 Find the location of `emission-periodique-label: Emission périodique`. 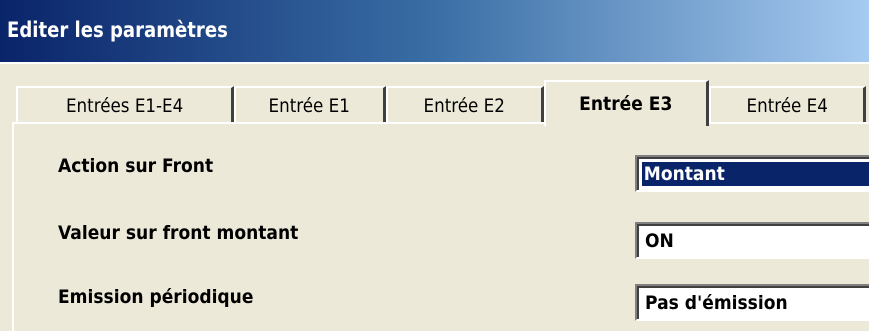

emission-periodique-label: Emission périodique is located at coordinates (156, 297).